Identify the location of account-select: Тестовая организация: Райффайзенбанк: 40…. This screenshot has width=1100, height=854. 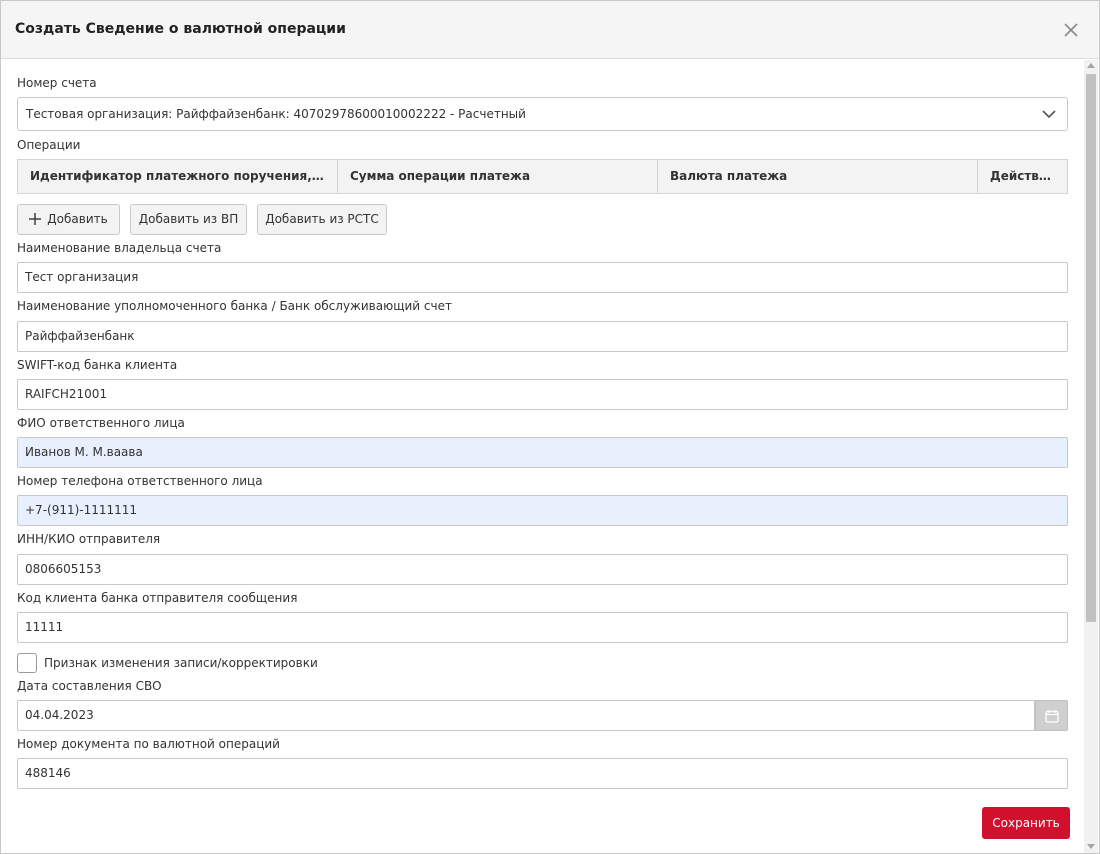
(542, 114).